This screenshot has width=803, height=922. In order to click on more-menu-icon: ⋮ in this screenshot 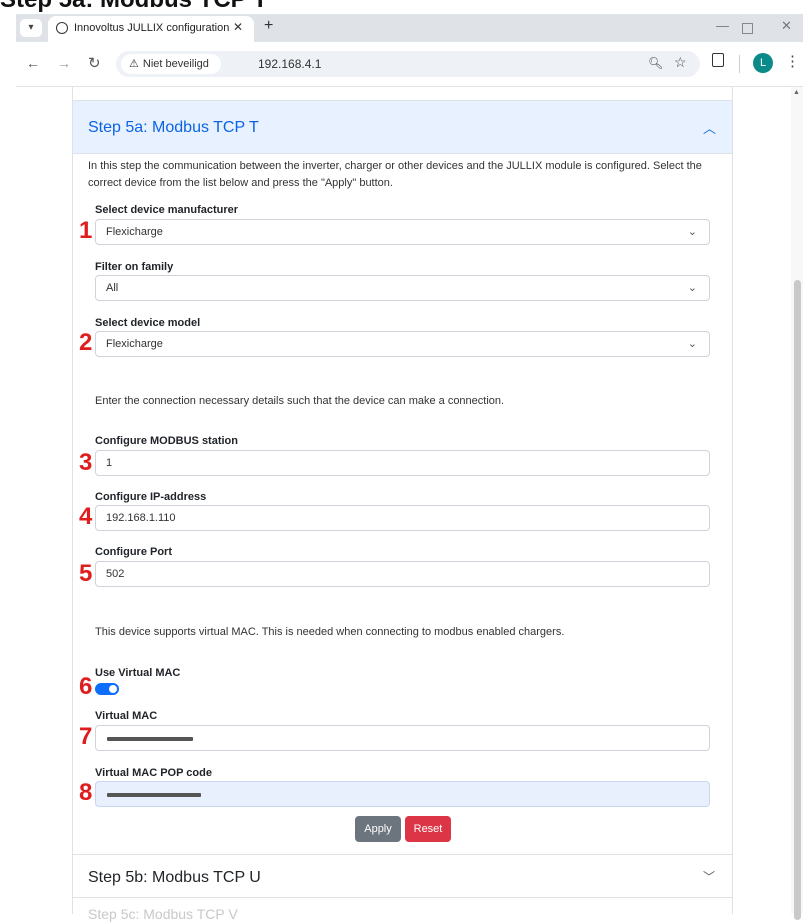, I will do `click(792, 61)`.